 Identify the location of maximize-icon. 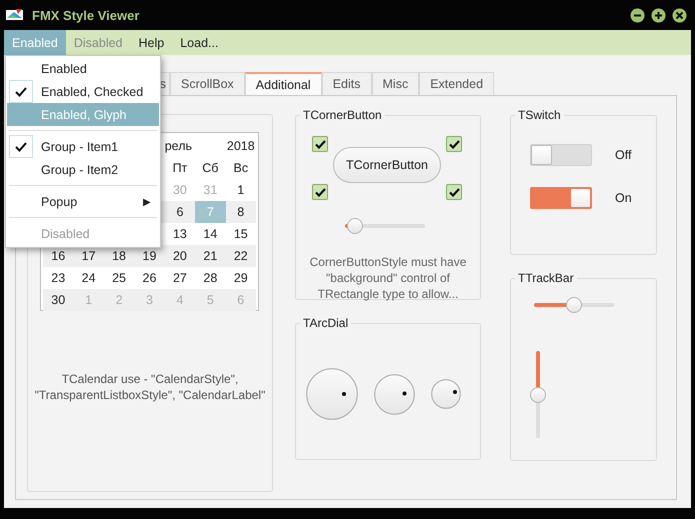
(658, 15).